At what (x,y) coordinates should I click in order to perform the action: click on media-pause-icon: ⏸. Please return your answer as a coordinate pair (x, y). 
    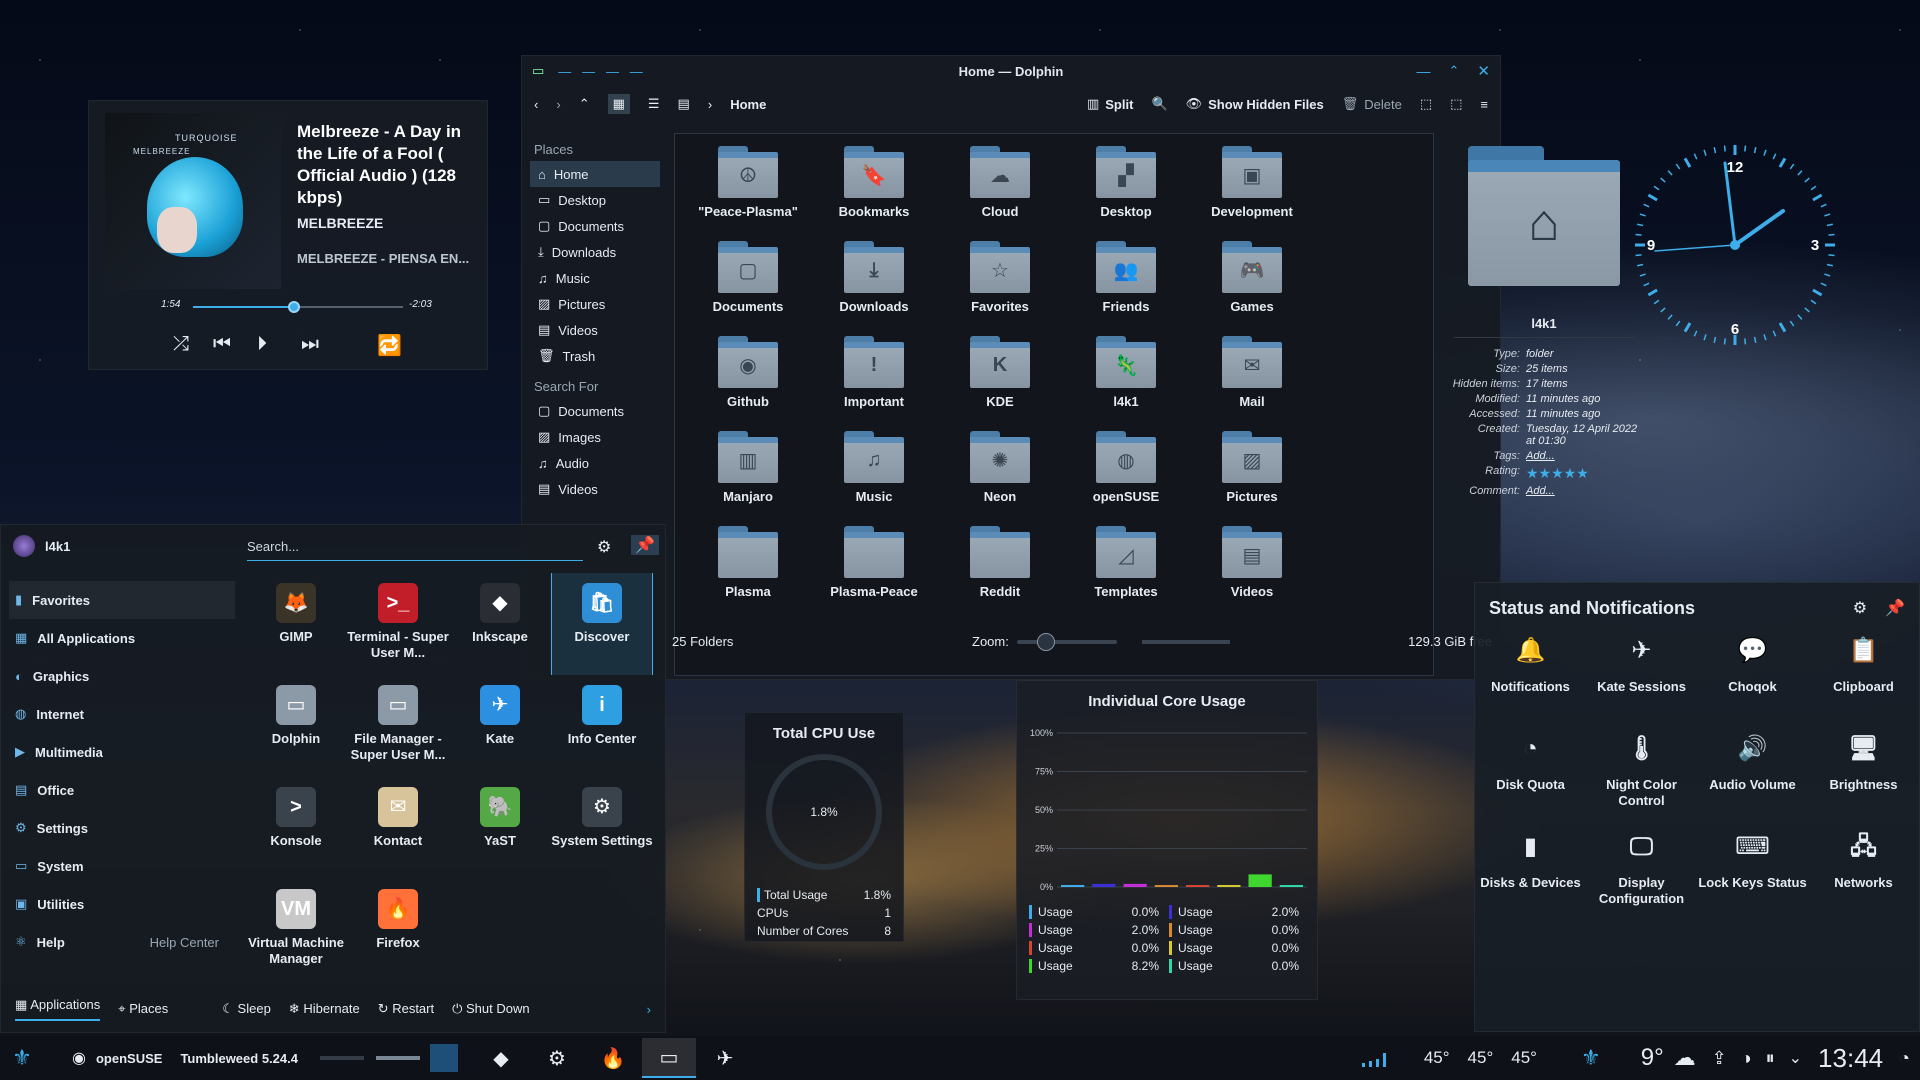
    Looking at the image, I should click on (1770, 1058).